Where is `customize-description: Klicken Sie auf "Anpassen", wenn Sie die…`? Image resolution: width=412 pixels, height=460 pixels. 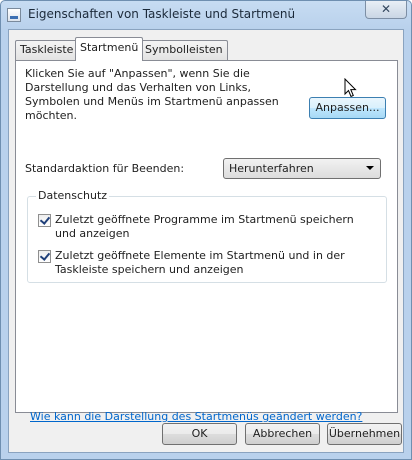
customize-description: Klicken Sie auf "Anpassen", wenn Sie die… is located at coordinates (152, 94).